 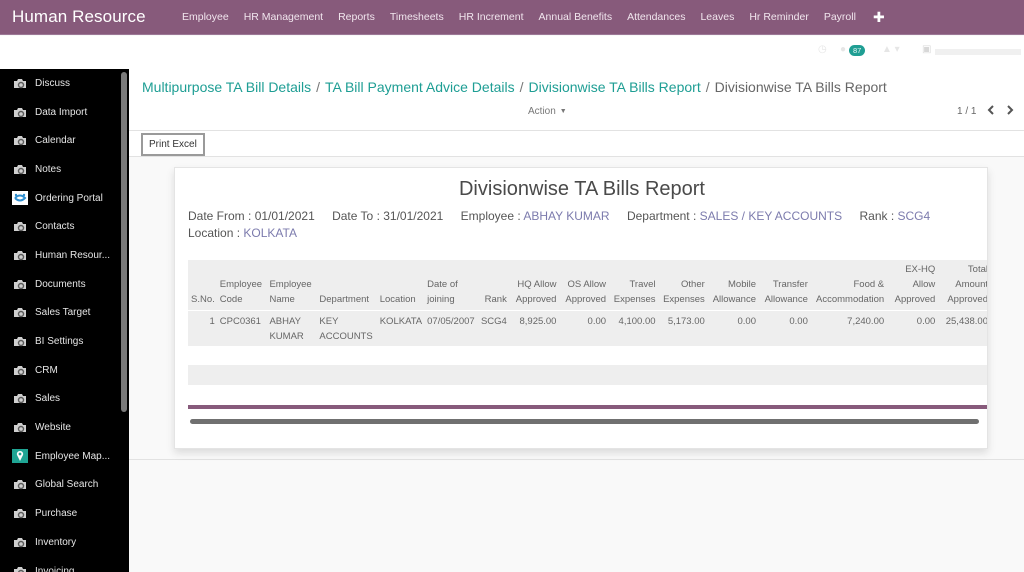 What do you see at coordinates (346, 328) in the screenshot?
I see `cell-department: KEY ACCOUNTS` at bounding box center [346, 328].